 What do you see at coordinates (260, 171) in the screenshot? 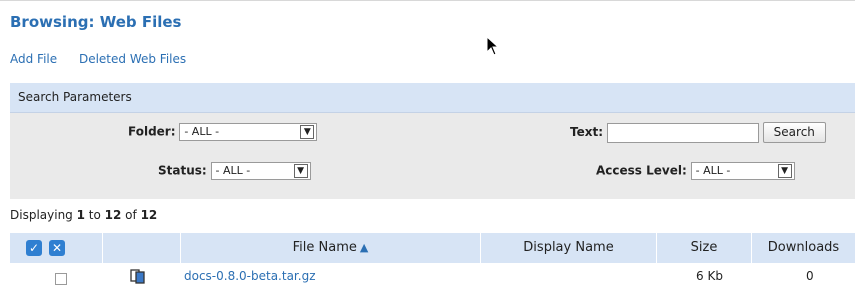
I see `status-select: - ALL - ▼` at bounding box center [260, 171].